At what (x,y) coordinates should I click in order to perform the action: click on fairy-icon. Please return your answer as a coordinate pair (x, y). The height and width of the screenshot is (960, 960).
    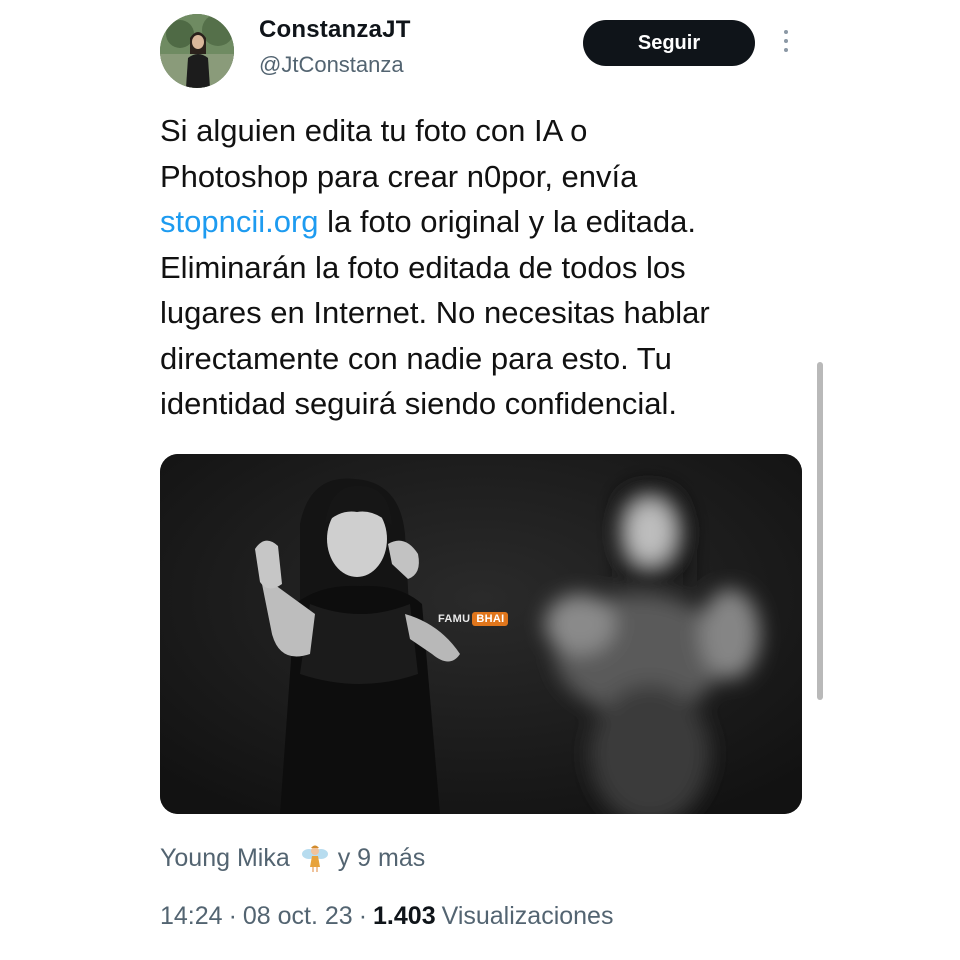
    Looking at the image, I should click on (314, 858).